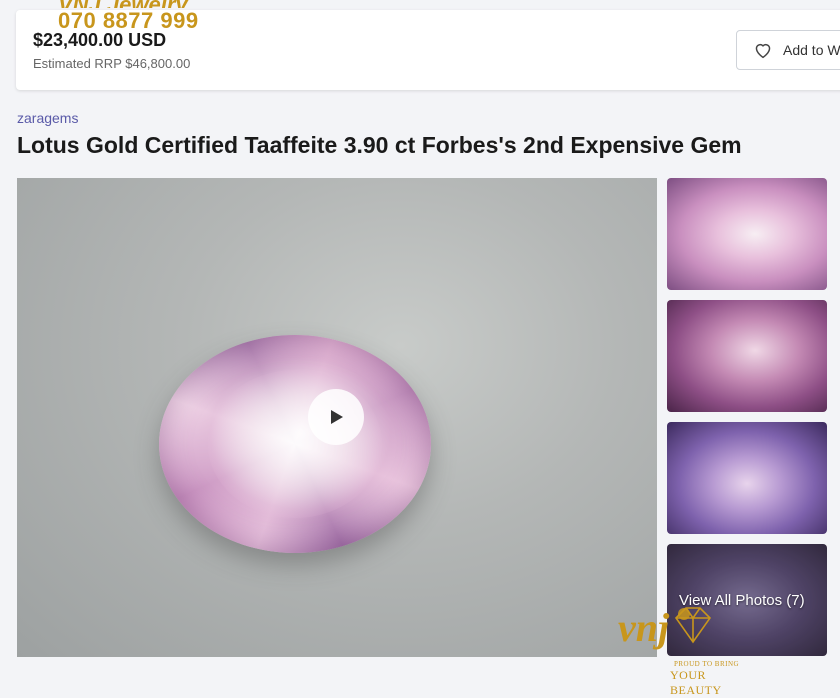  What do you see at coordinates (112, 63) in the screenshot?
I see `estimated-rrp: Estimated RRP $46,800.00` at bounding box center [112, 63].